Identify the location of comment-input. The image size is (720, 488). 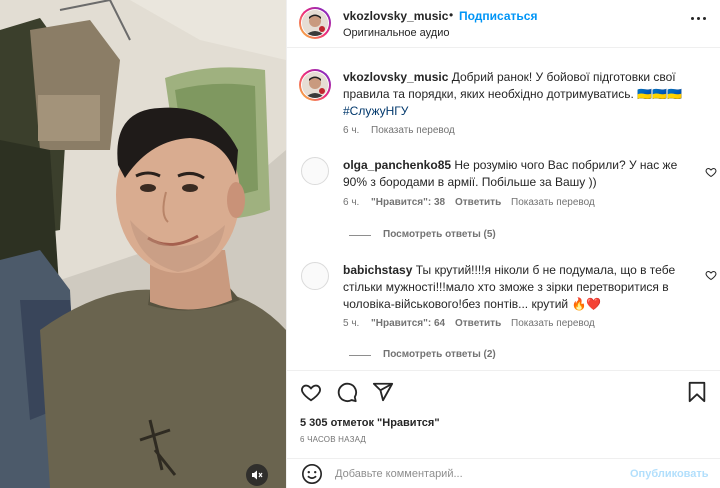
(475, 474).